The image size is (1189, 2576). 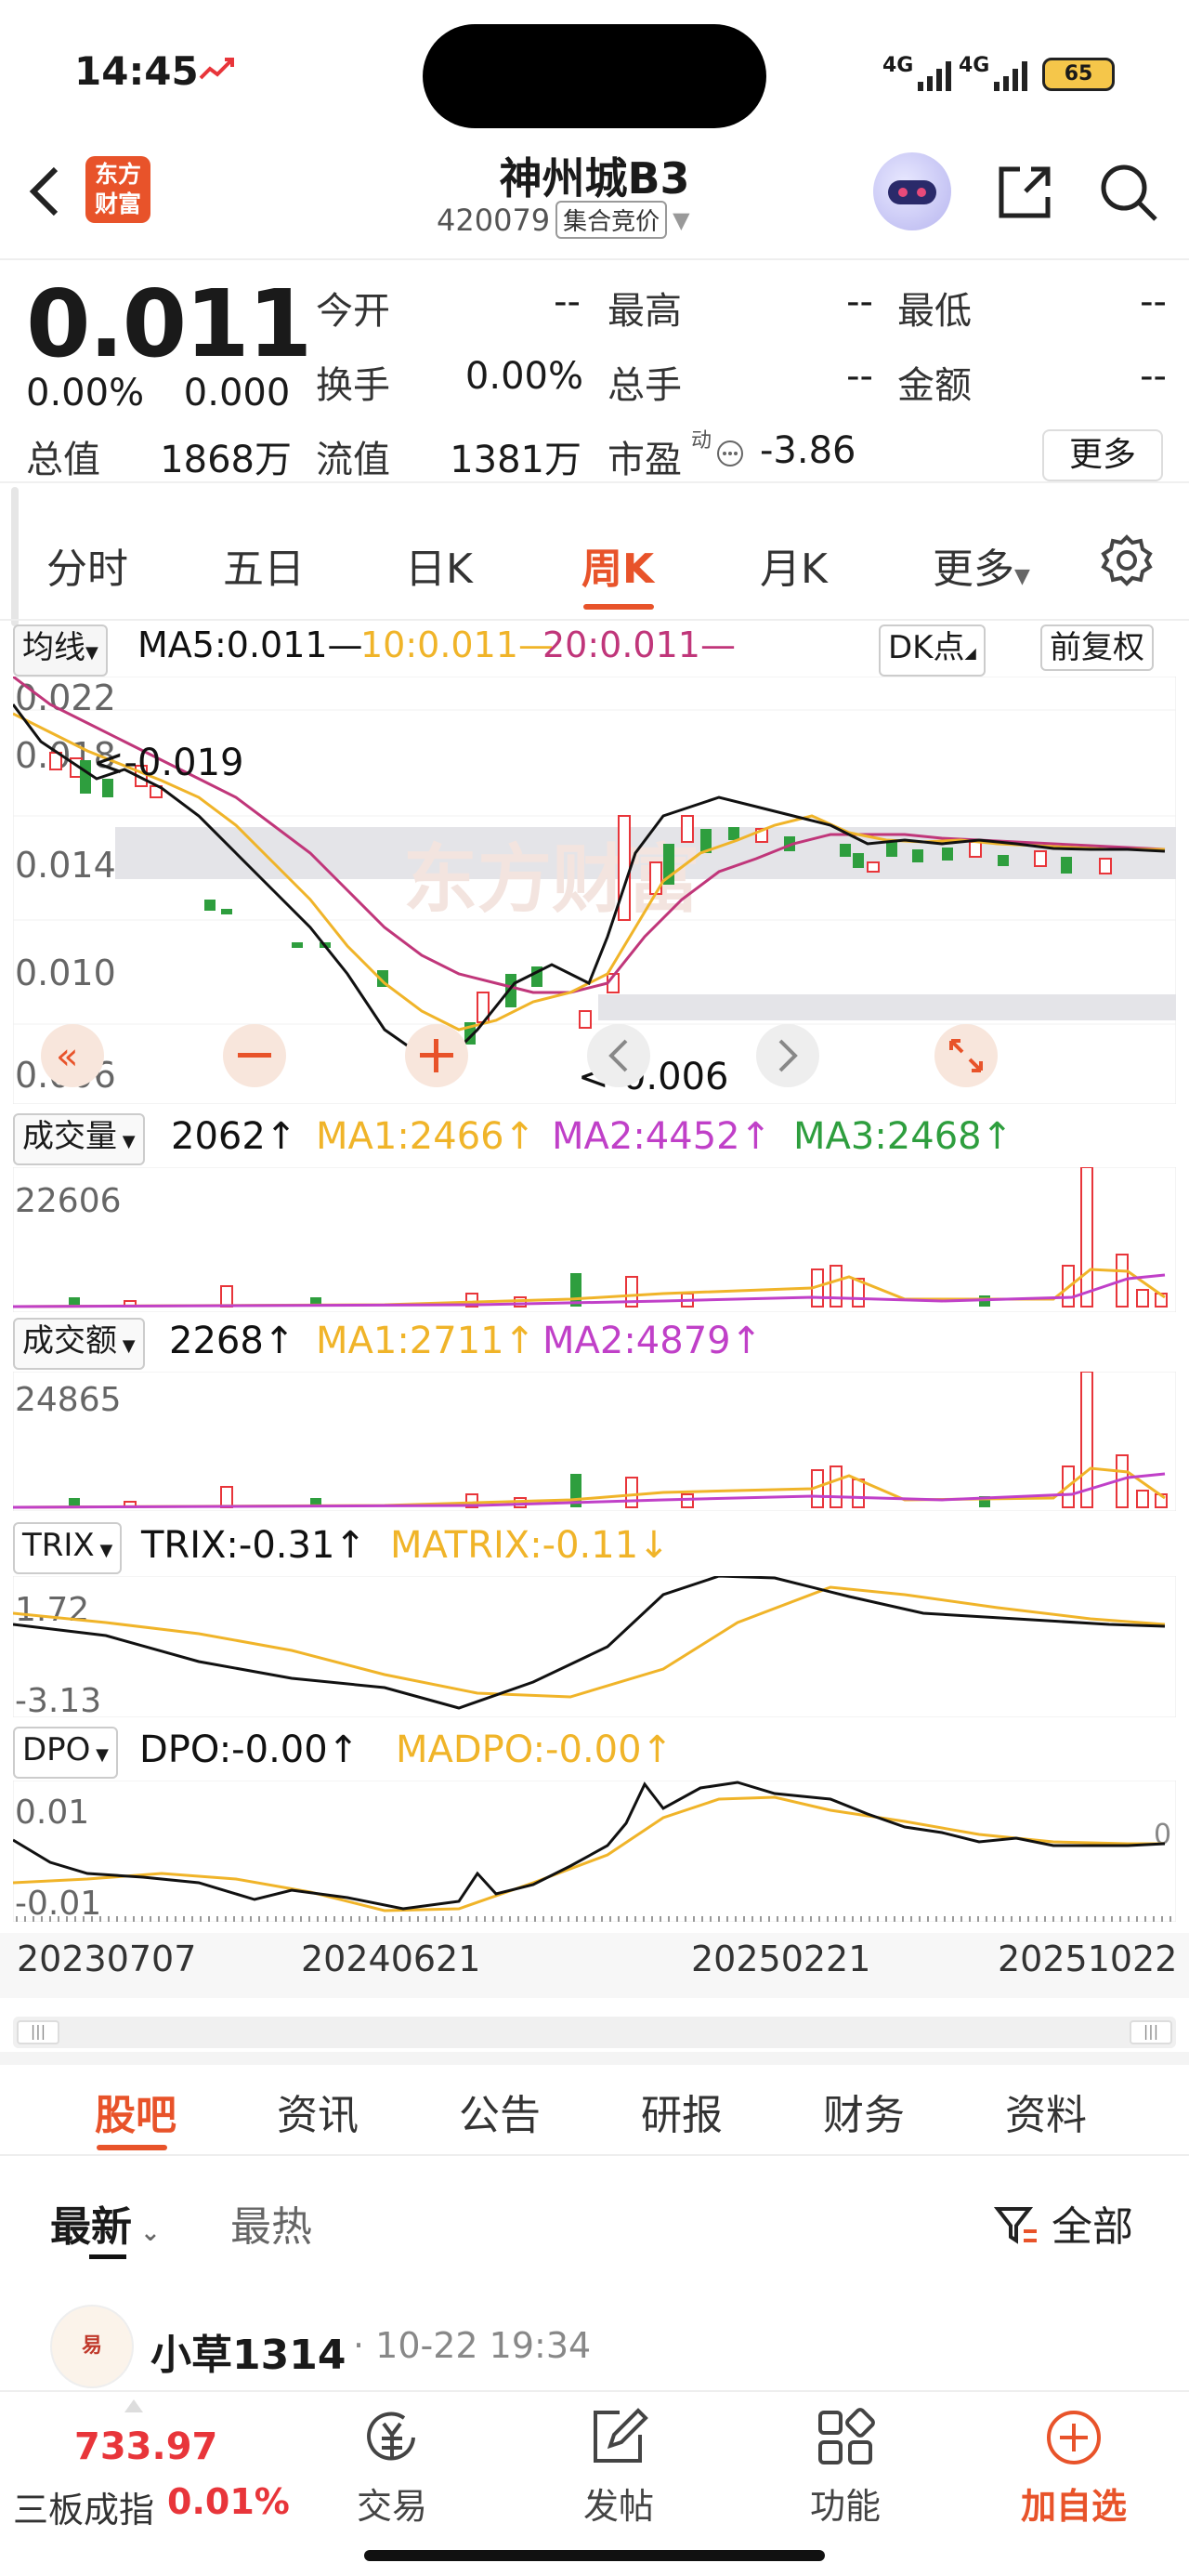 I want to click on dpo-value: DPO:-0.00↑, so click(x=249, y=1749).